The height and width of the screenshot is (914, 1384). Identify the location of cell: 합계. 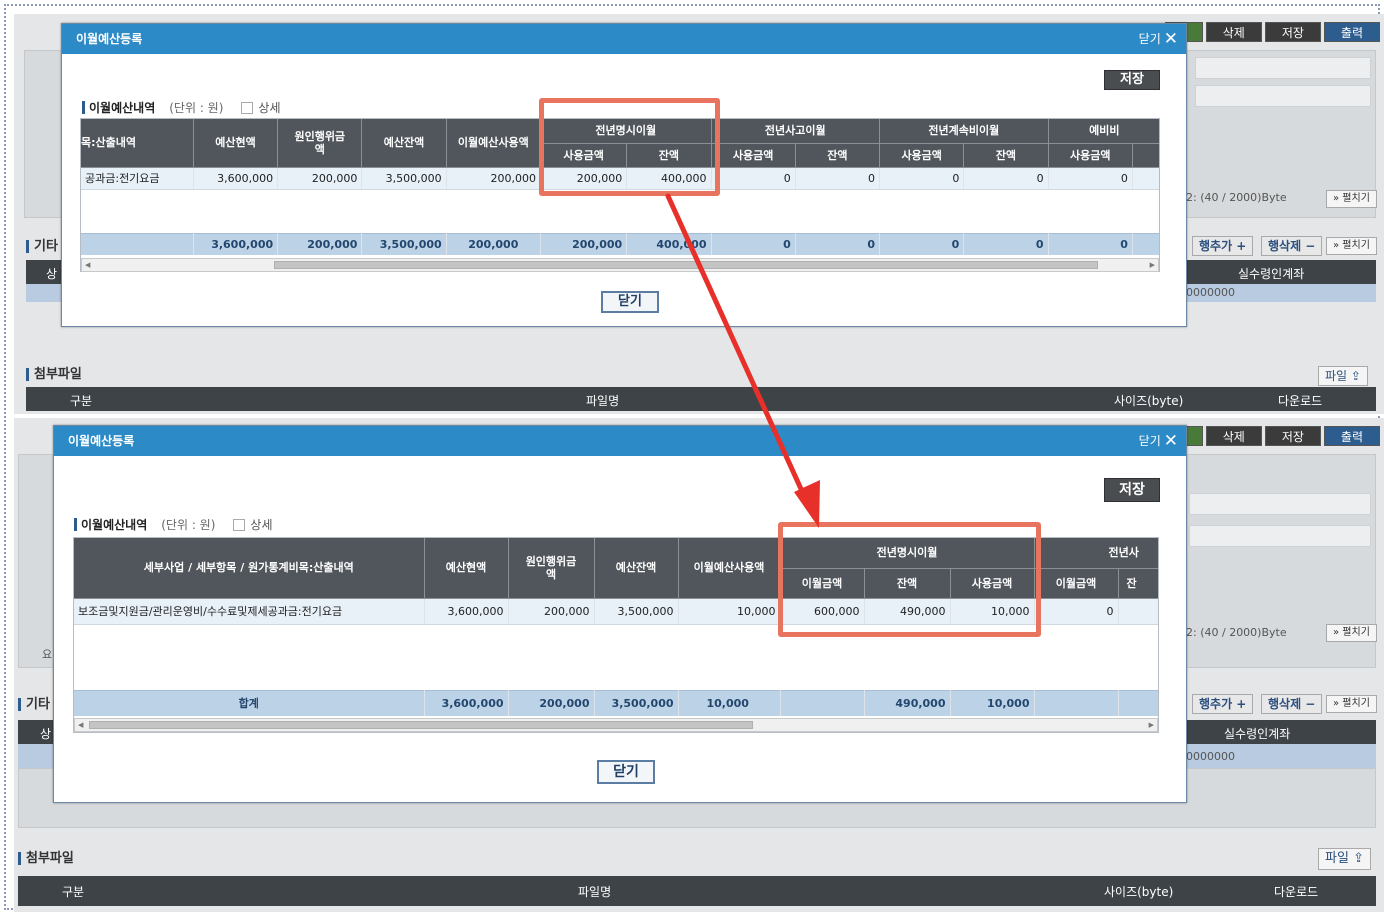
(249, 702).